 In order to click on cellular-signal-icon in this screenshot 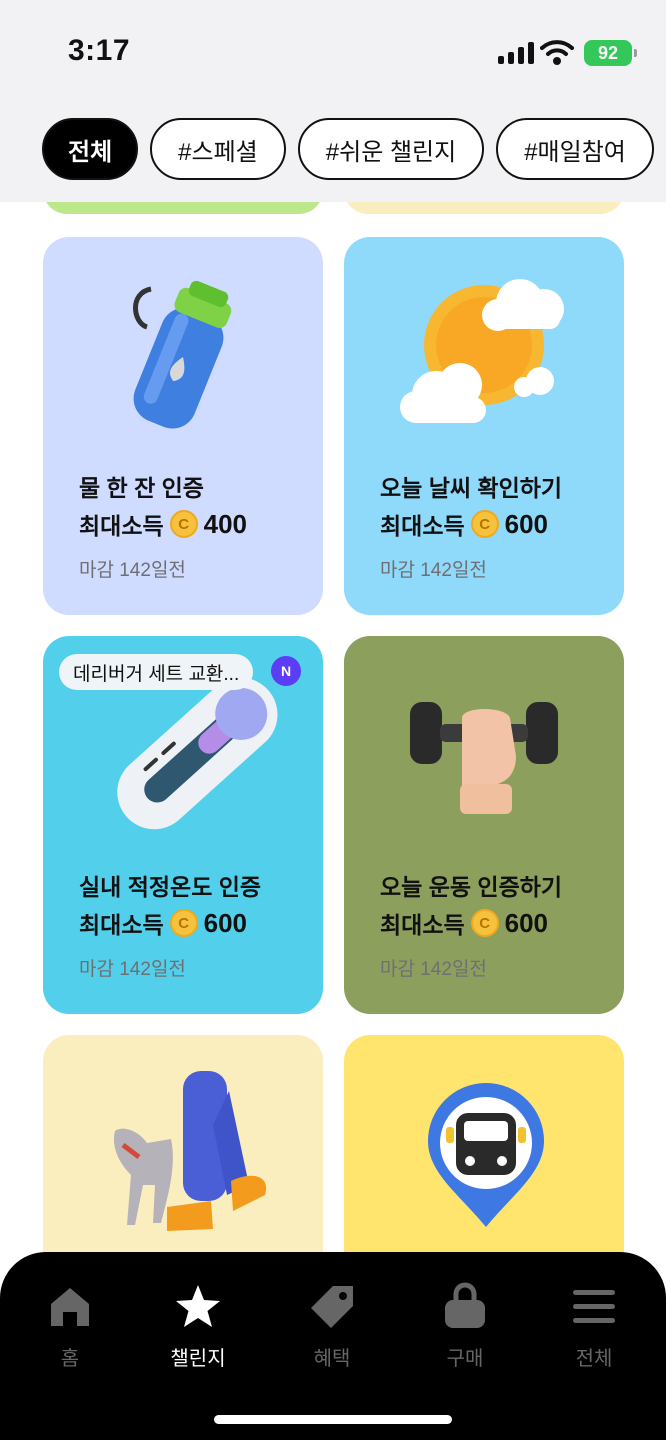, I will do `click(516, 53)`.